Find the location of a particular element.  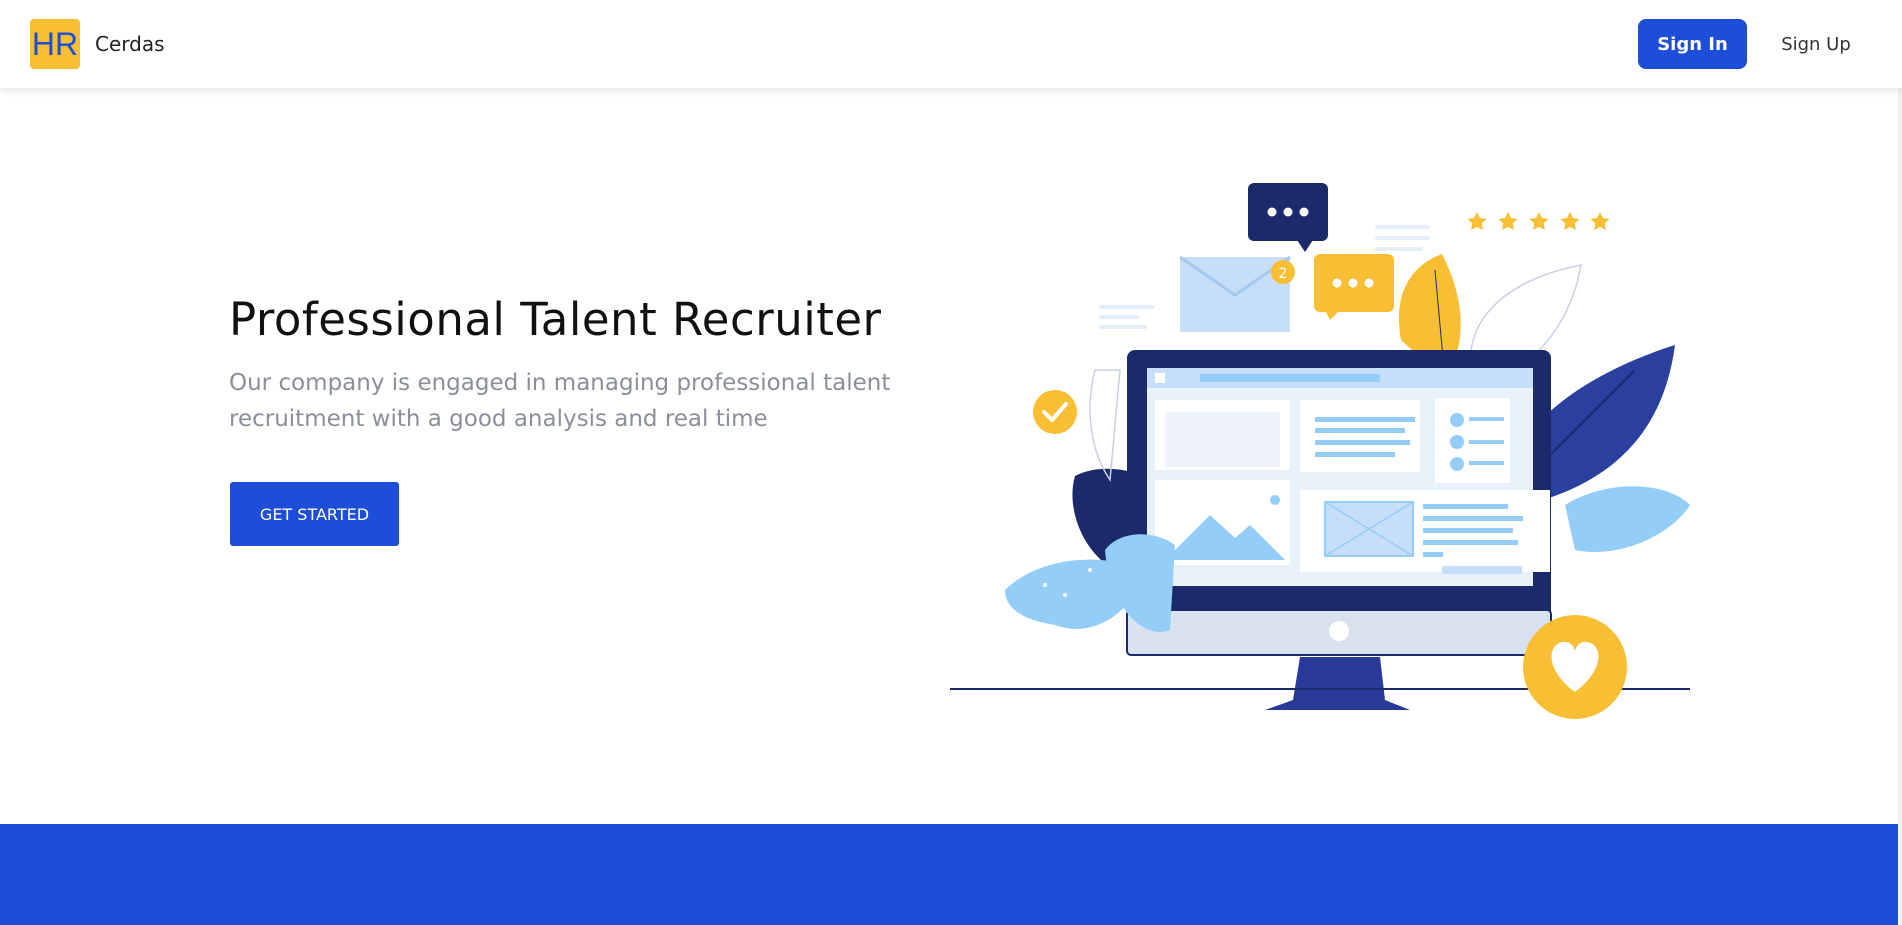

get-started-button: GET STARTED is located at coordinates (314, 514).